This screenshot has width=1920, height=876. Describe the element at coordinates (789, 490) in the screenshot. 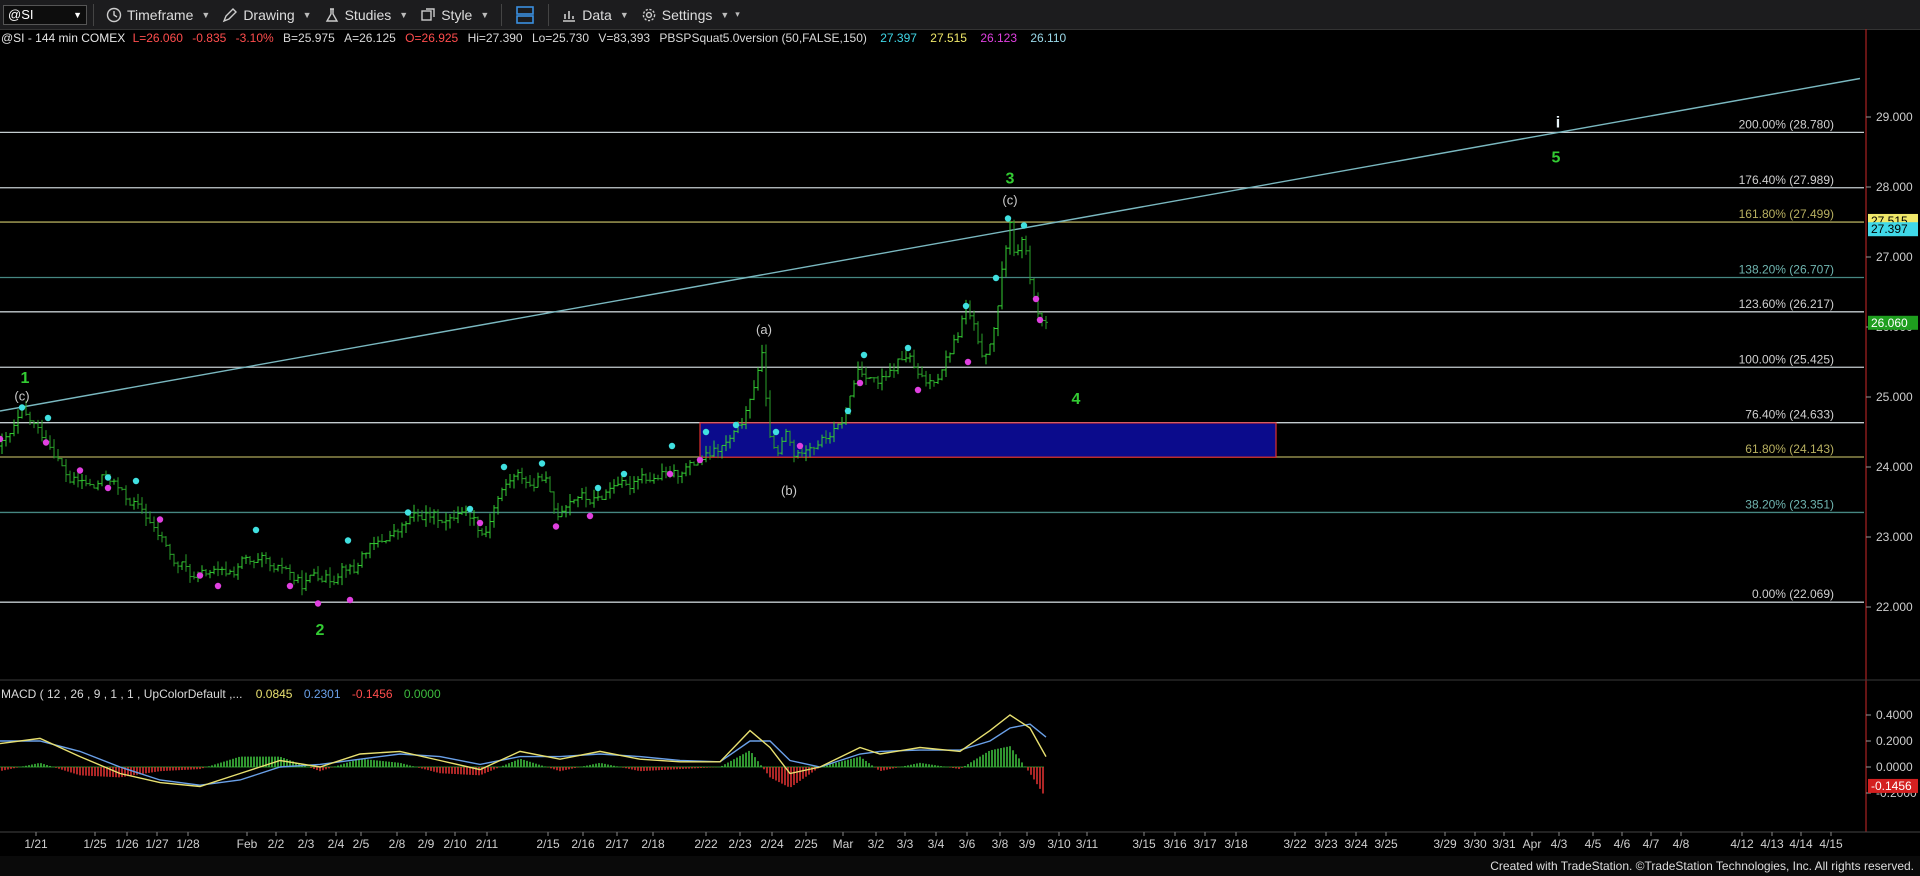

I see `wave-label: (b)` at that location.